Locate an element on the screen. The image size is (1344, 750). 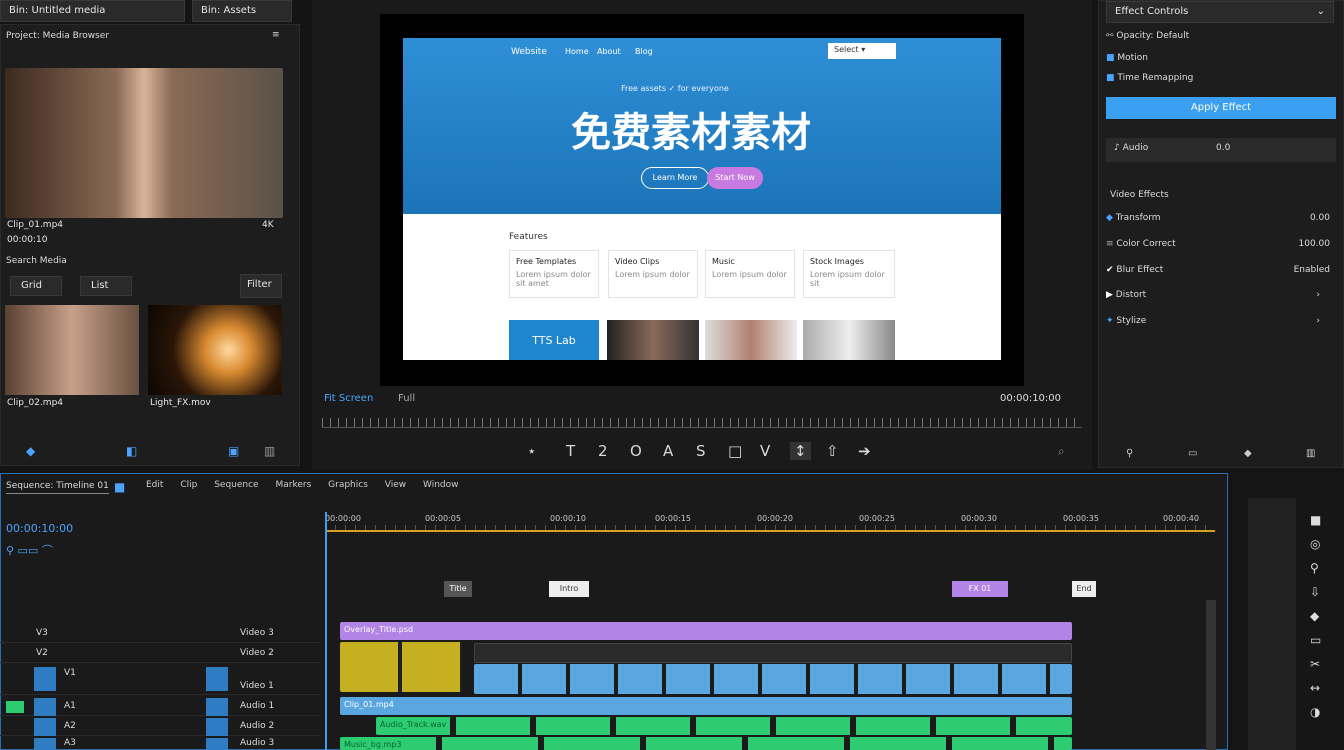
nav-about: About is located at coordinates (609, 51).